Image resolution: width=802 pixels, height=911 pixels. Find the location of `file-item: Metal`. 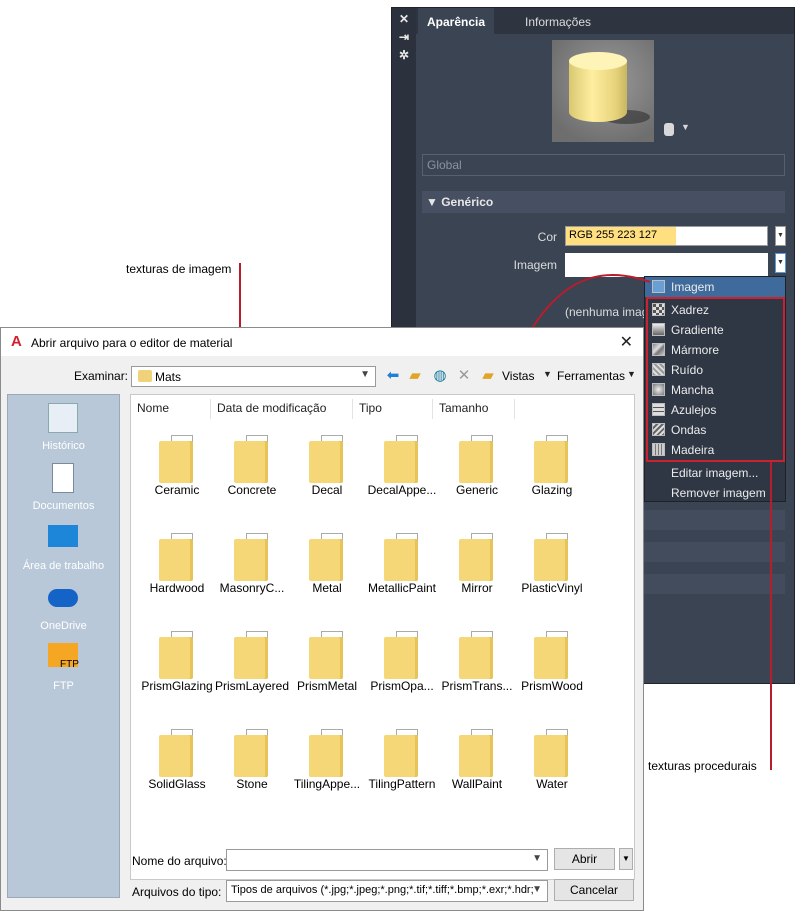

file-item: Metal is located at coordinates (327, 569).